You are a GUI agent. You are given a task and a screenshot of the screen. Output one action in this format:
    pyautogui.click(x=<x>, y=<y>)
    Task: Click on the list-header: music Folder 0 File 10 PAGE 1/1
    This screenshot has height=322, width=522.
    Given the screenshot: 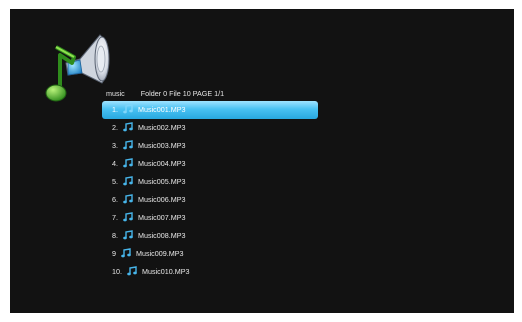 What is the action you would take?
    pyautogui.click(x=165, y=93)
    